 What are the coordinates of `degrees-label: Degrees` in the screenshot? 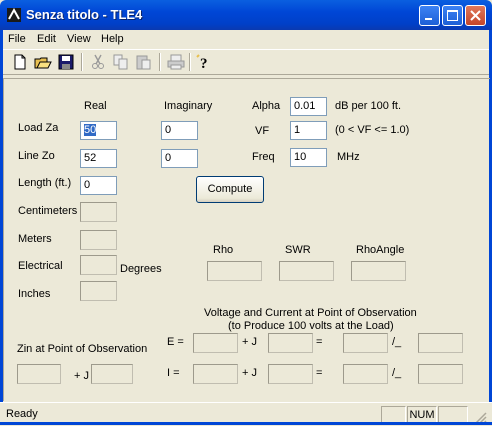 It's located at (141, 269).